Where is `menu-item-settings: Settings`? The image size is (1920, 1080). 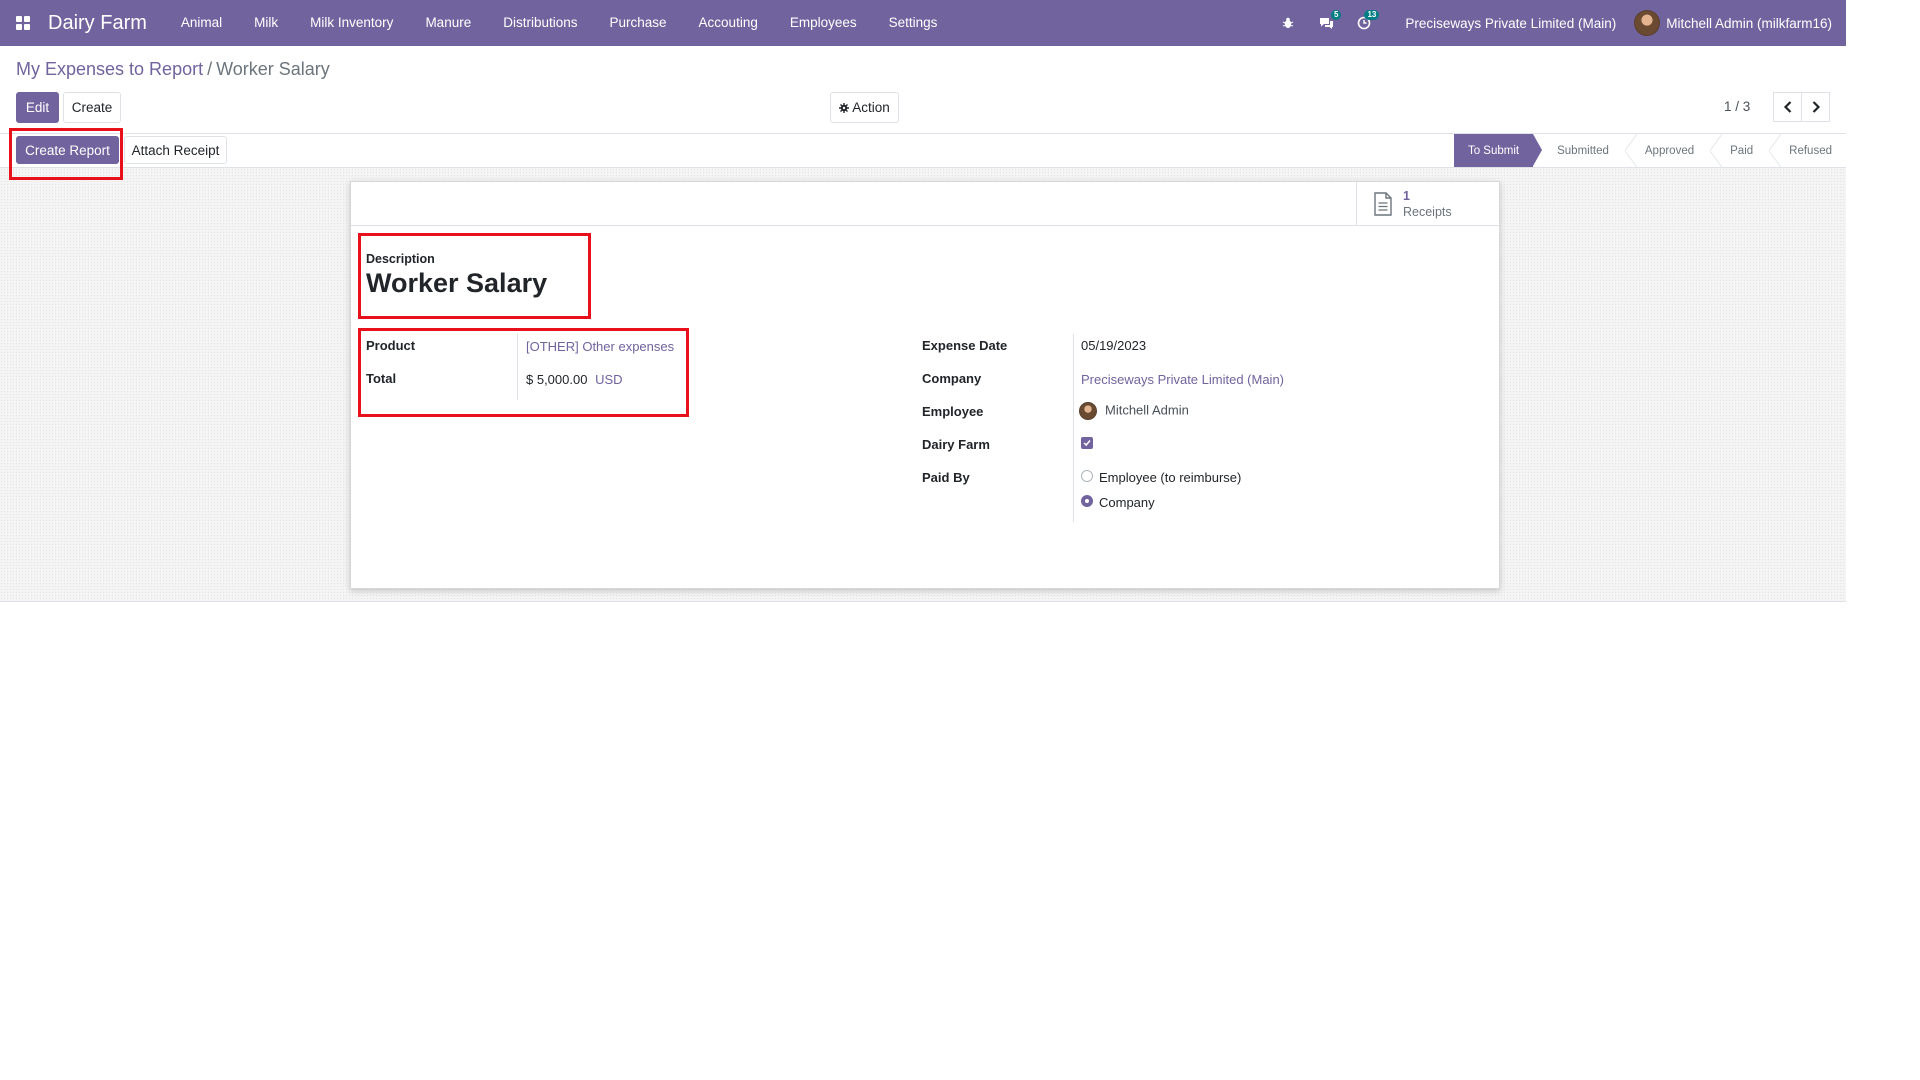
menu-item-settings: Settings is located at coordinates (913, 23).